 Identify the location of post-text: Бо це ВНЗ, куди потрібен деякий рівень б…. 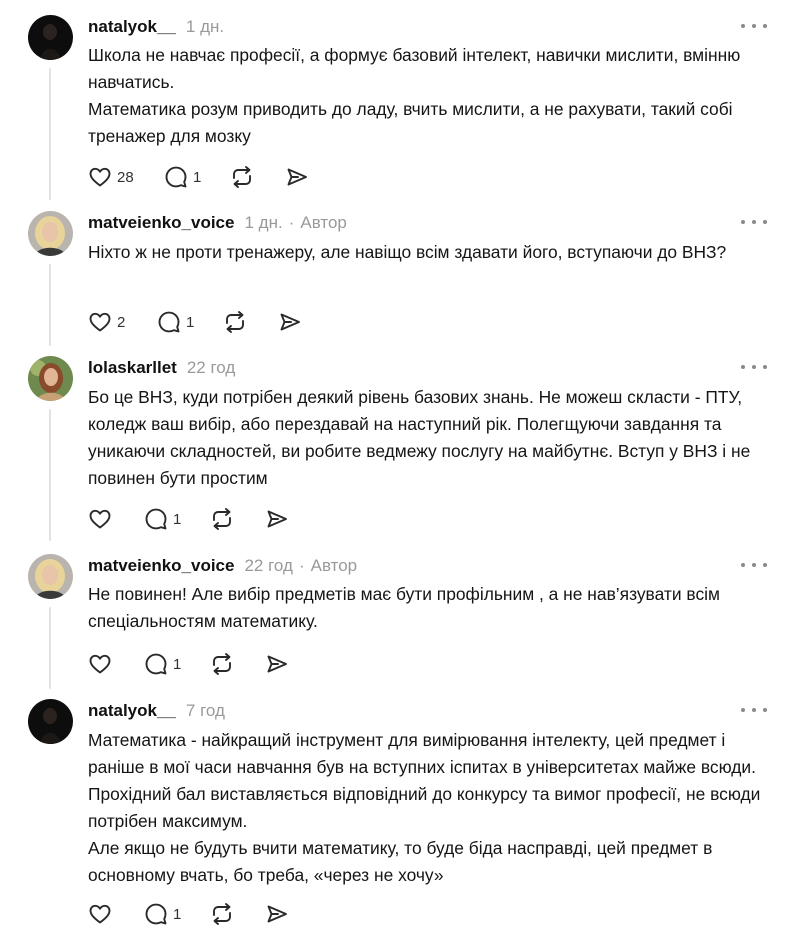
(430, 438).